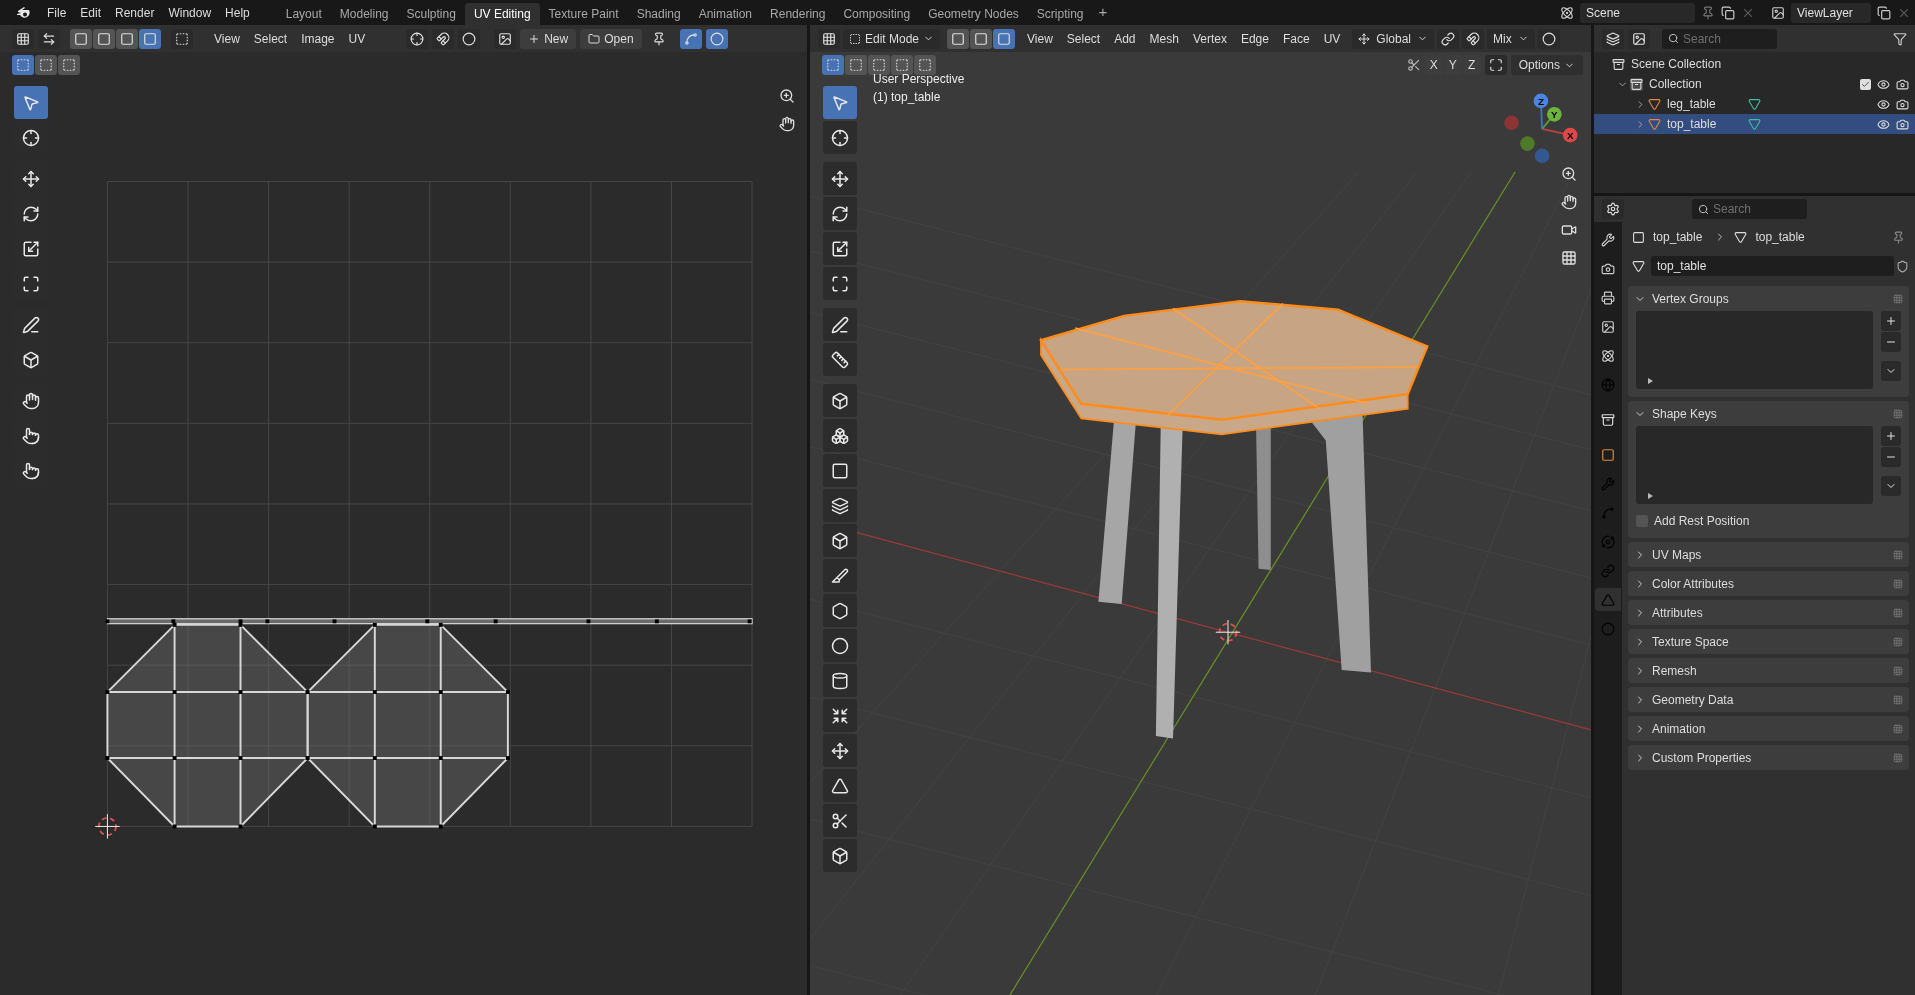 This screenshot has height=995, width=1915. I want to click on outliner-row: Scene Collection, so click(1754, 64).